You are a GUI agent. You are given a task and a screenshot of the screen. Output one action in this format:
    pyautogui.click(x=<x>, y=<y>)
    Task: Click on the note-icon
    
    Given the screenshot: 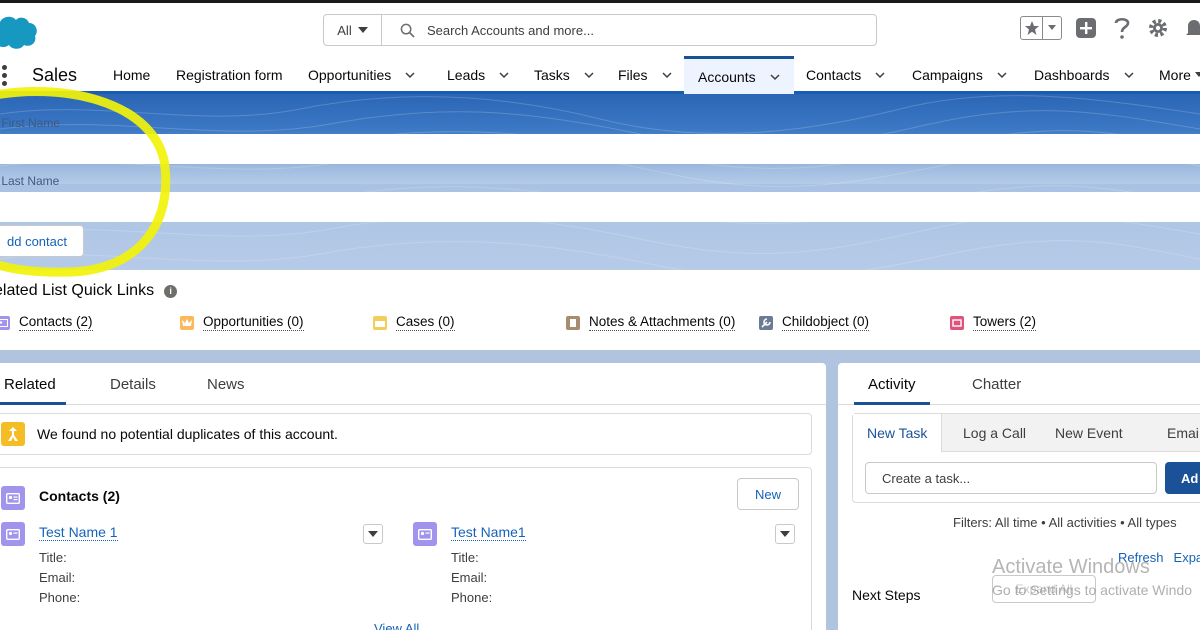 What is the action you would take?
    pyautogui.click(x=573, y=322)
    